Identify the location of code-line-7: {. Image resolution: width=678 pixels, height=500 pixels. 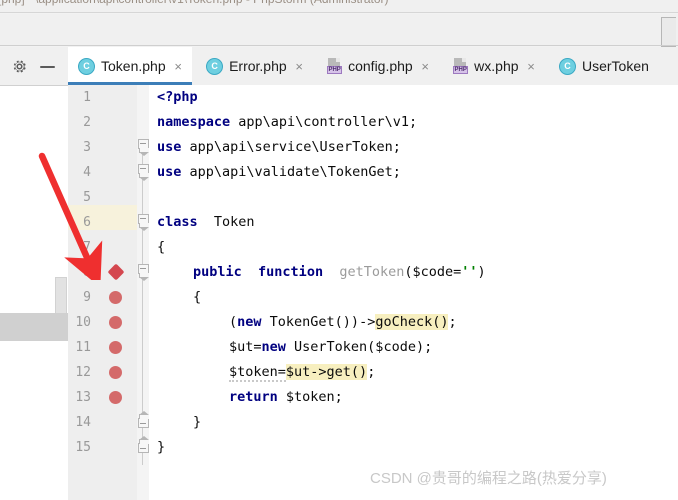
(157, 247).